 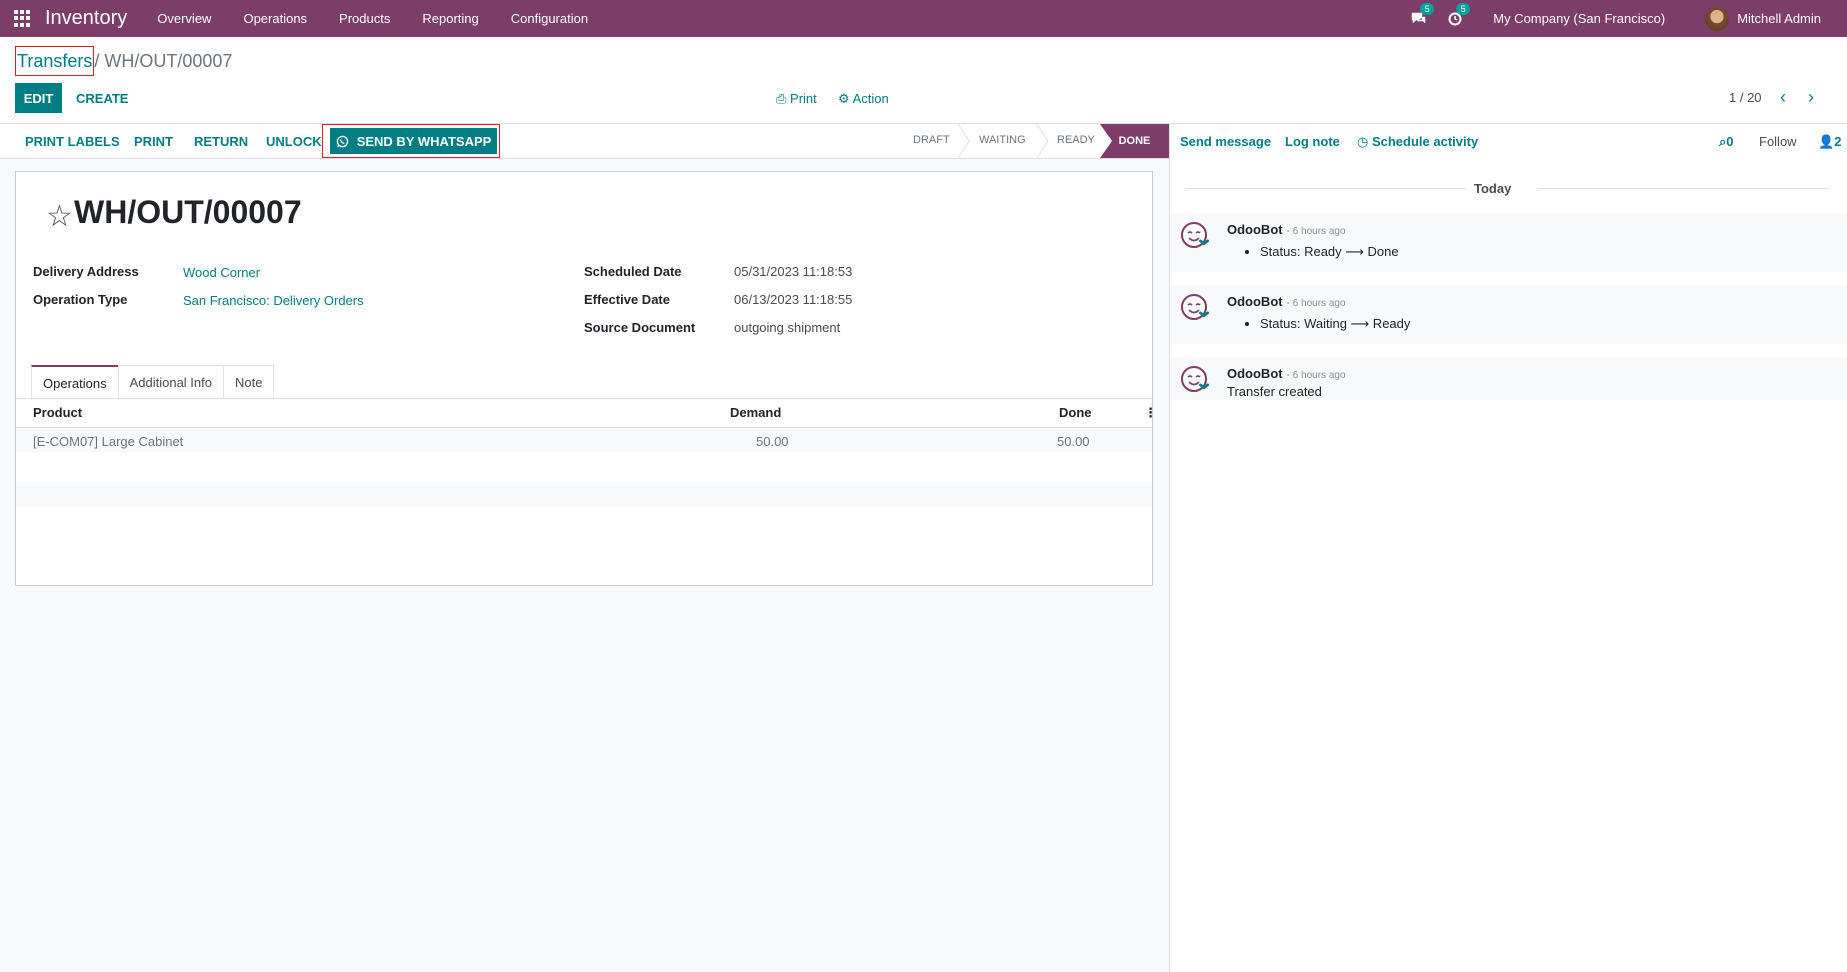 What do you see at coordinates (1274, 391) in the screenshot?
I see `message-body: Transfer created` at bounding box center [1274, 391].